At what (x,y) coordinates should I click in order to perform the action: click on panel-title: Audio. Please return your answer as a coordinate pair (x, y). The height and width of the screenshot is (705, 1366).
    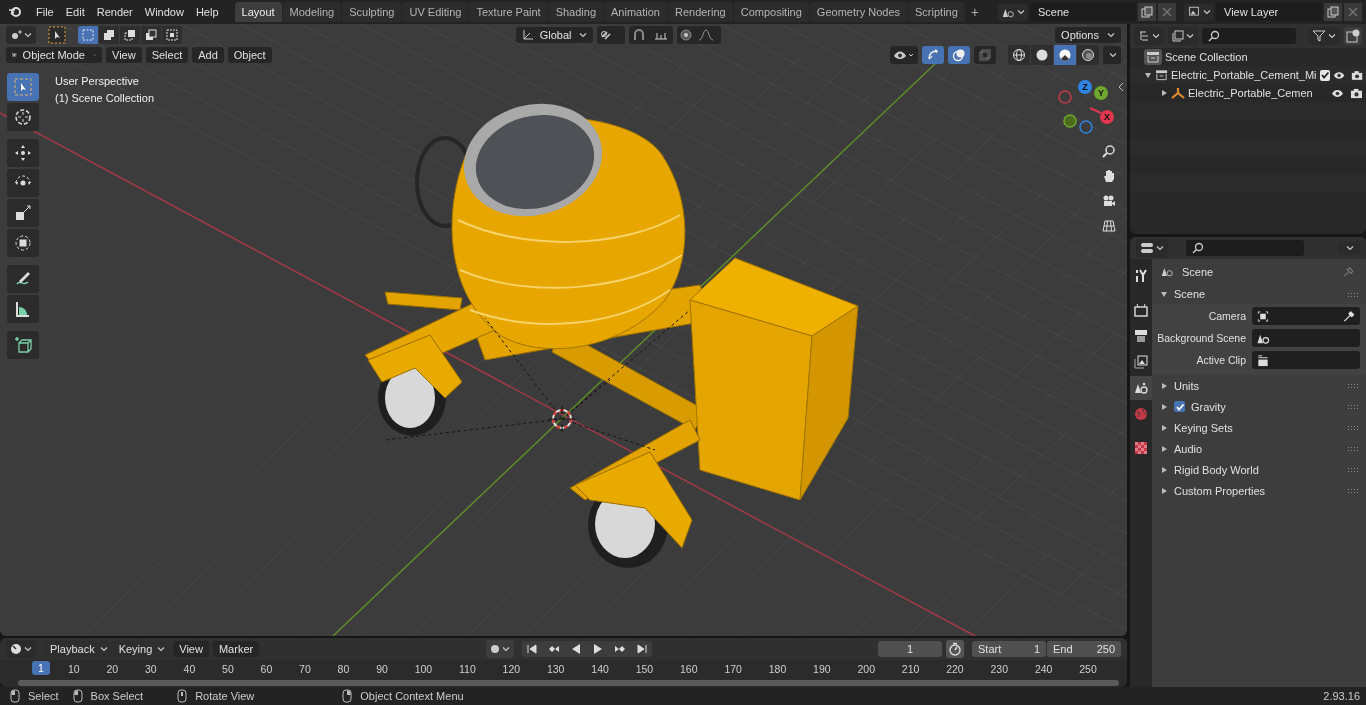
    Looking at the image, I should click on (1188, 448).